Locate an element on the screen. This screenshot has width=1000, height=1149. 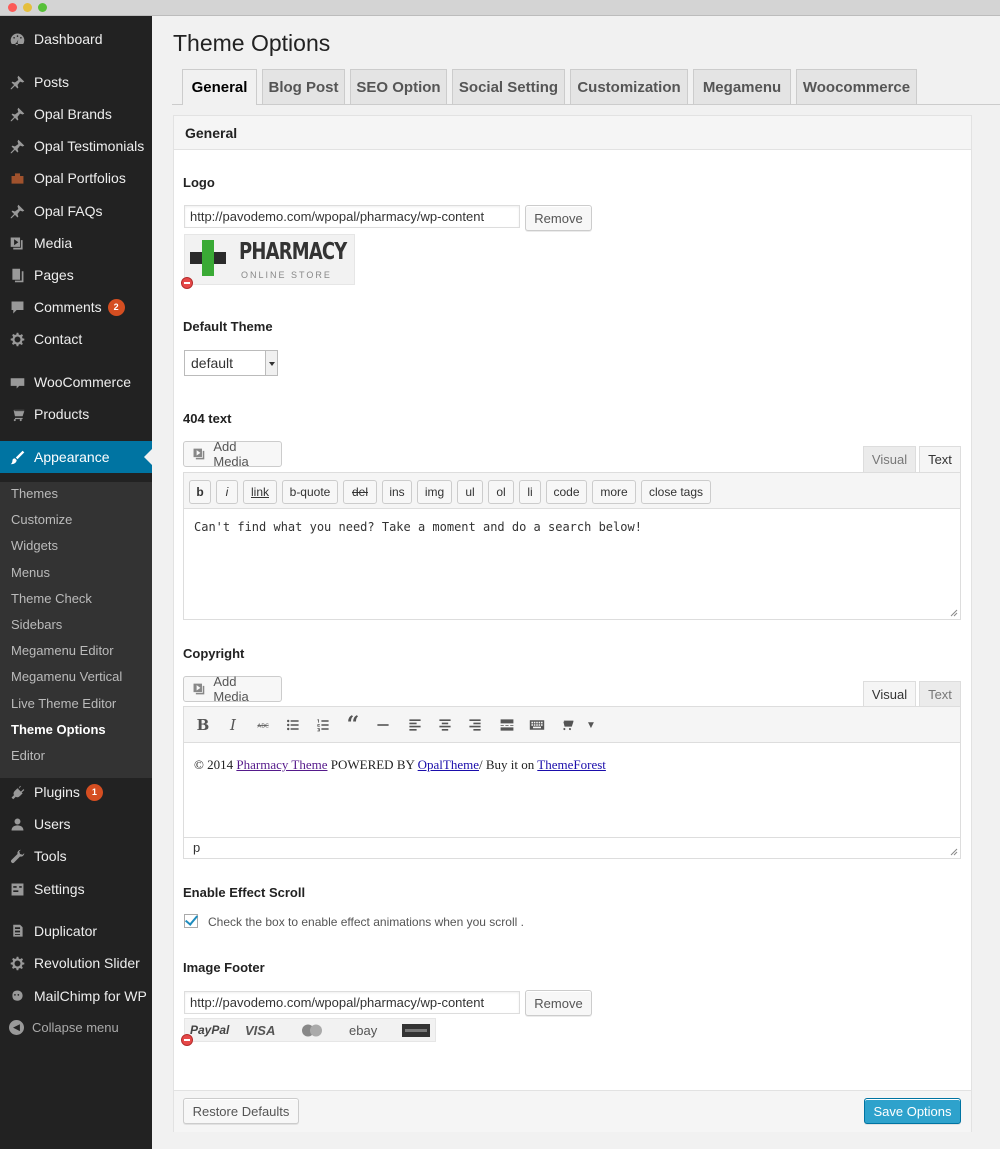
sidebar-item-comments: Comments 2 is located at coordinates (76, 307).